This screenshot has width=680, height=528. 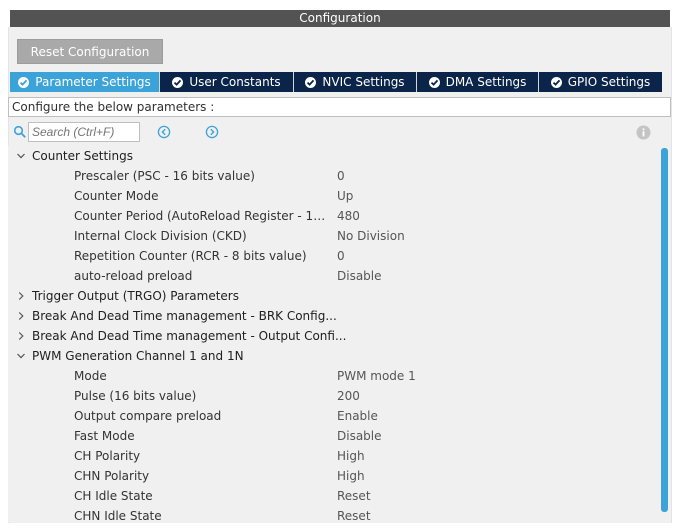 I want to click on tab-user-constants: User Constants, so click(x=227, y=82).